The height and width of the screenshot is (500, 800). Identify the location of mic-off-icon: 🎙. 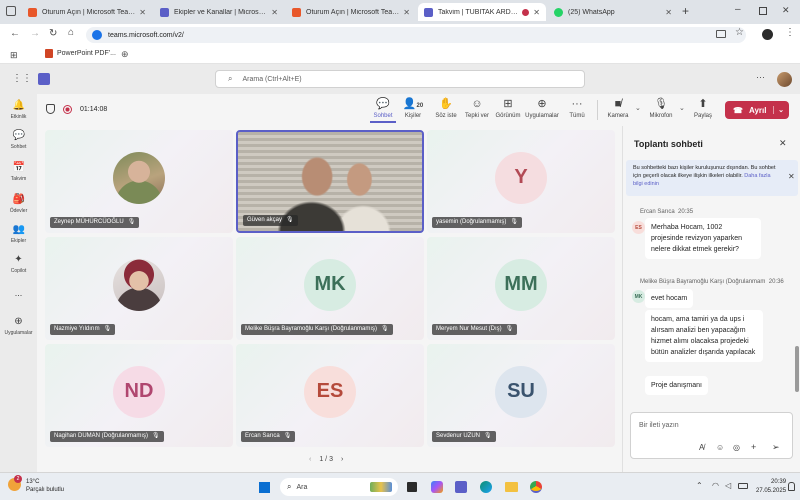
(287, 436).